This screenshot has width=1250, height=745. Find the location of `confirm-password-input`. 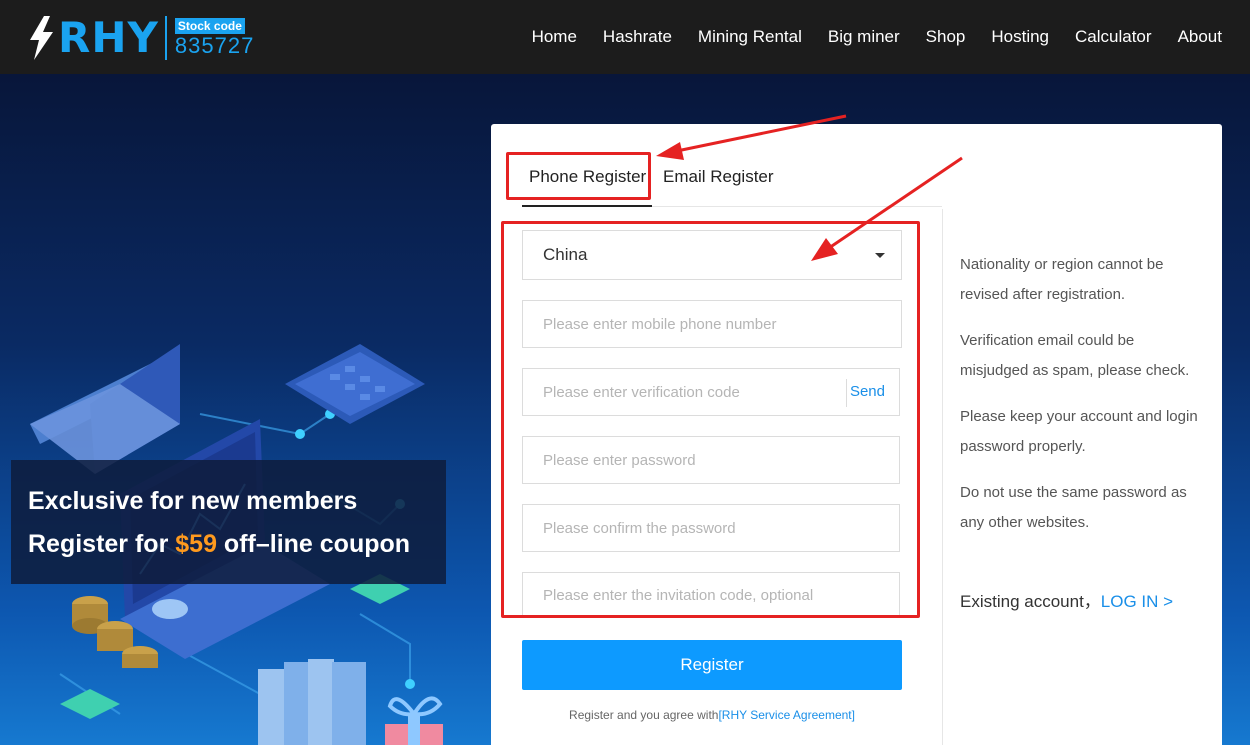

confirm-password-input is located at coordinates (711, 528).